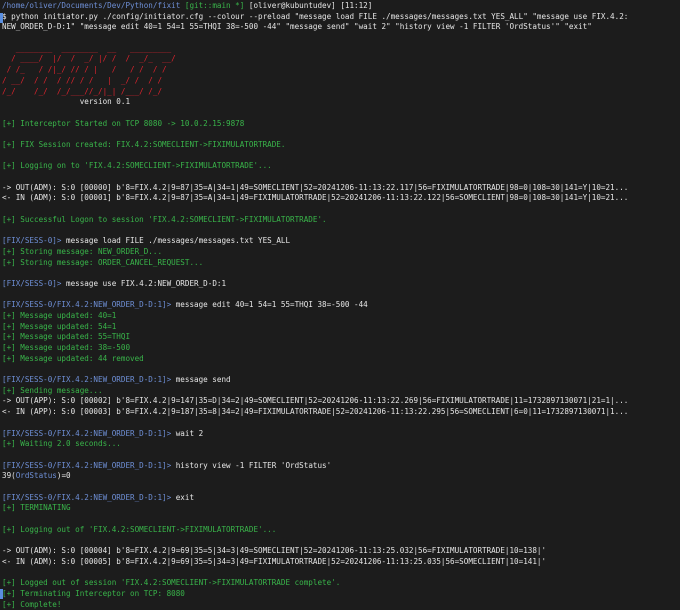 Image resolution: width=680 pixels, height=610 pixels. I want to click on terminal-line: / __/ / / / // / / | _/ / / /, so click(341, 81).